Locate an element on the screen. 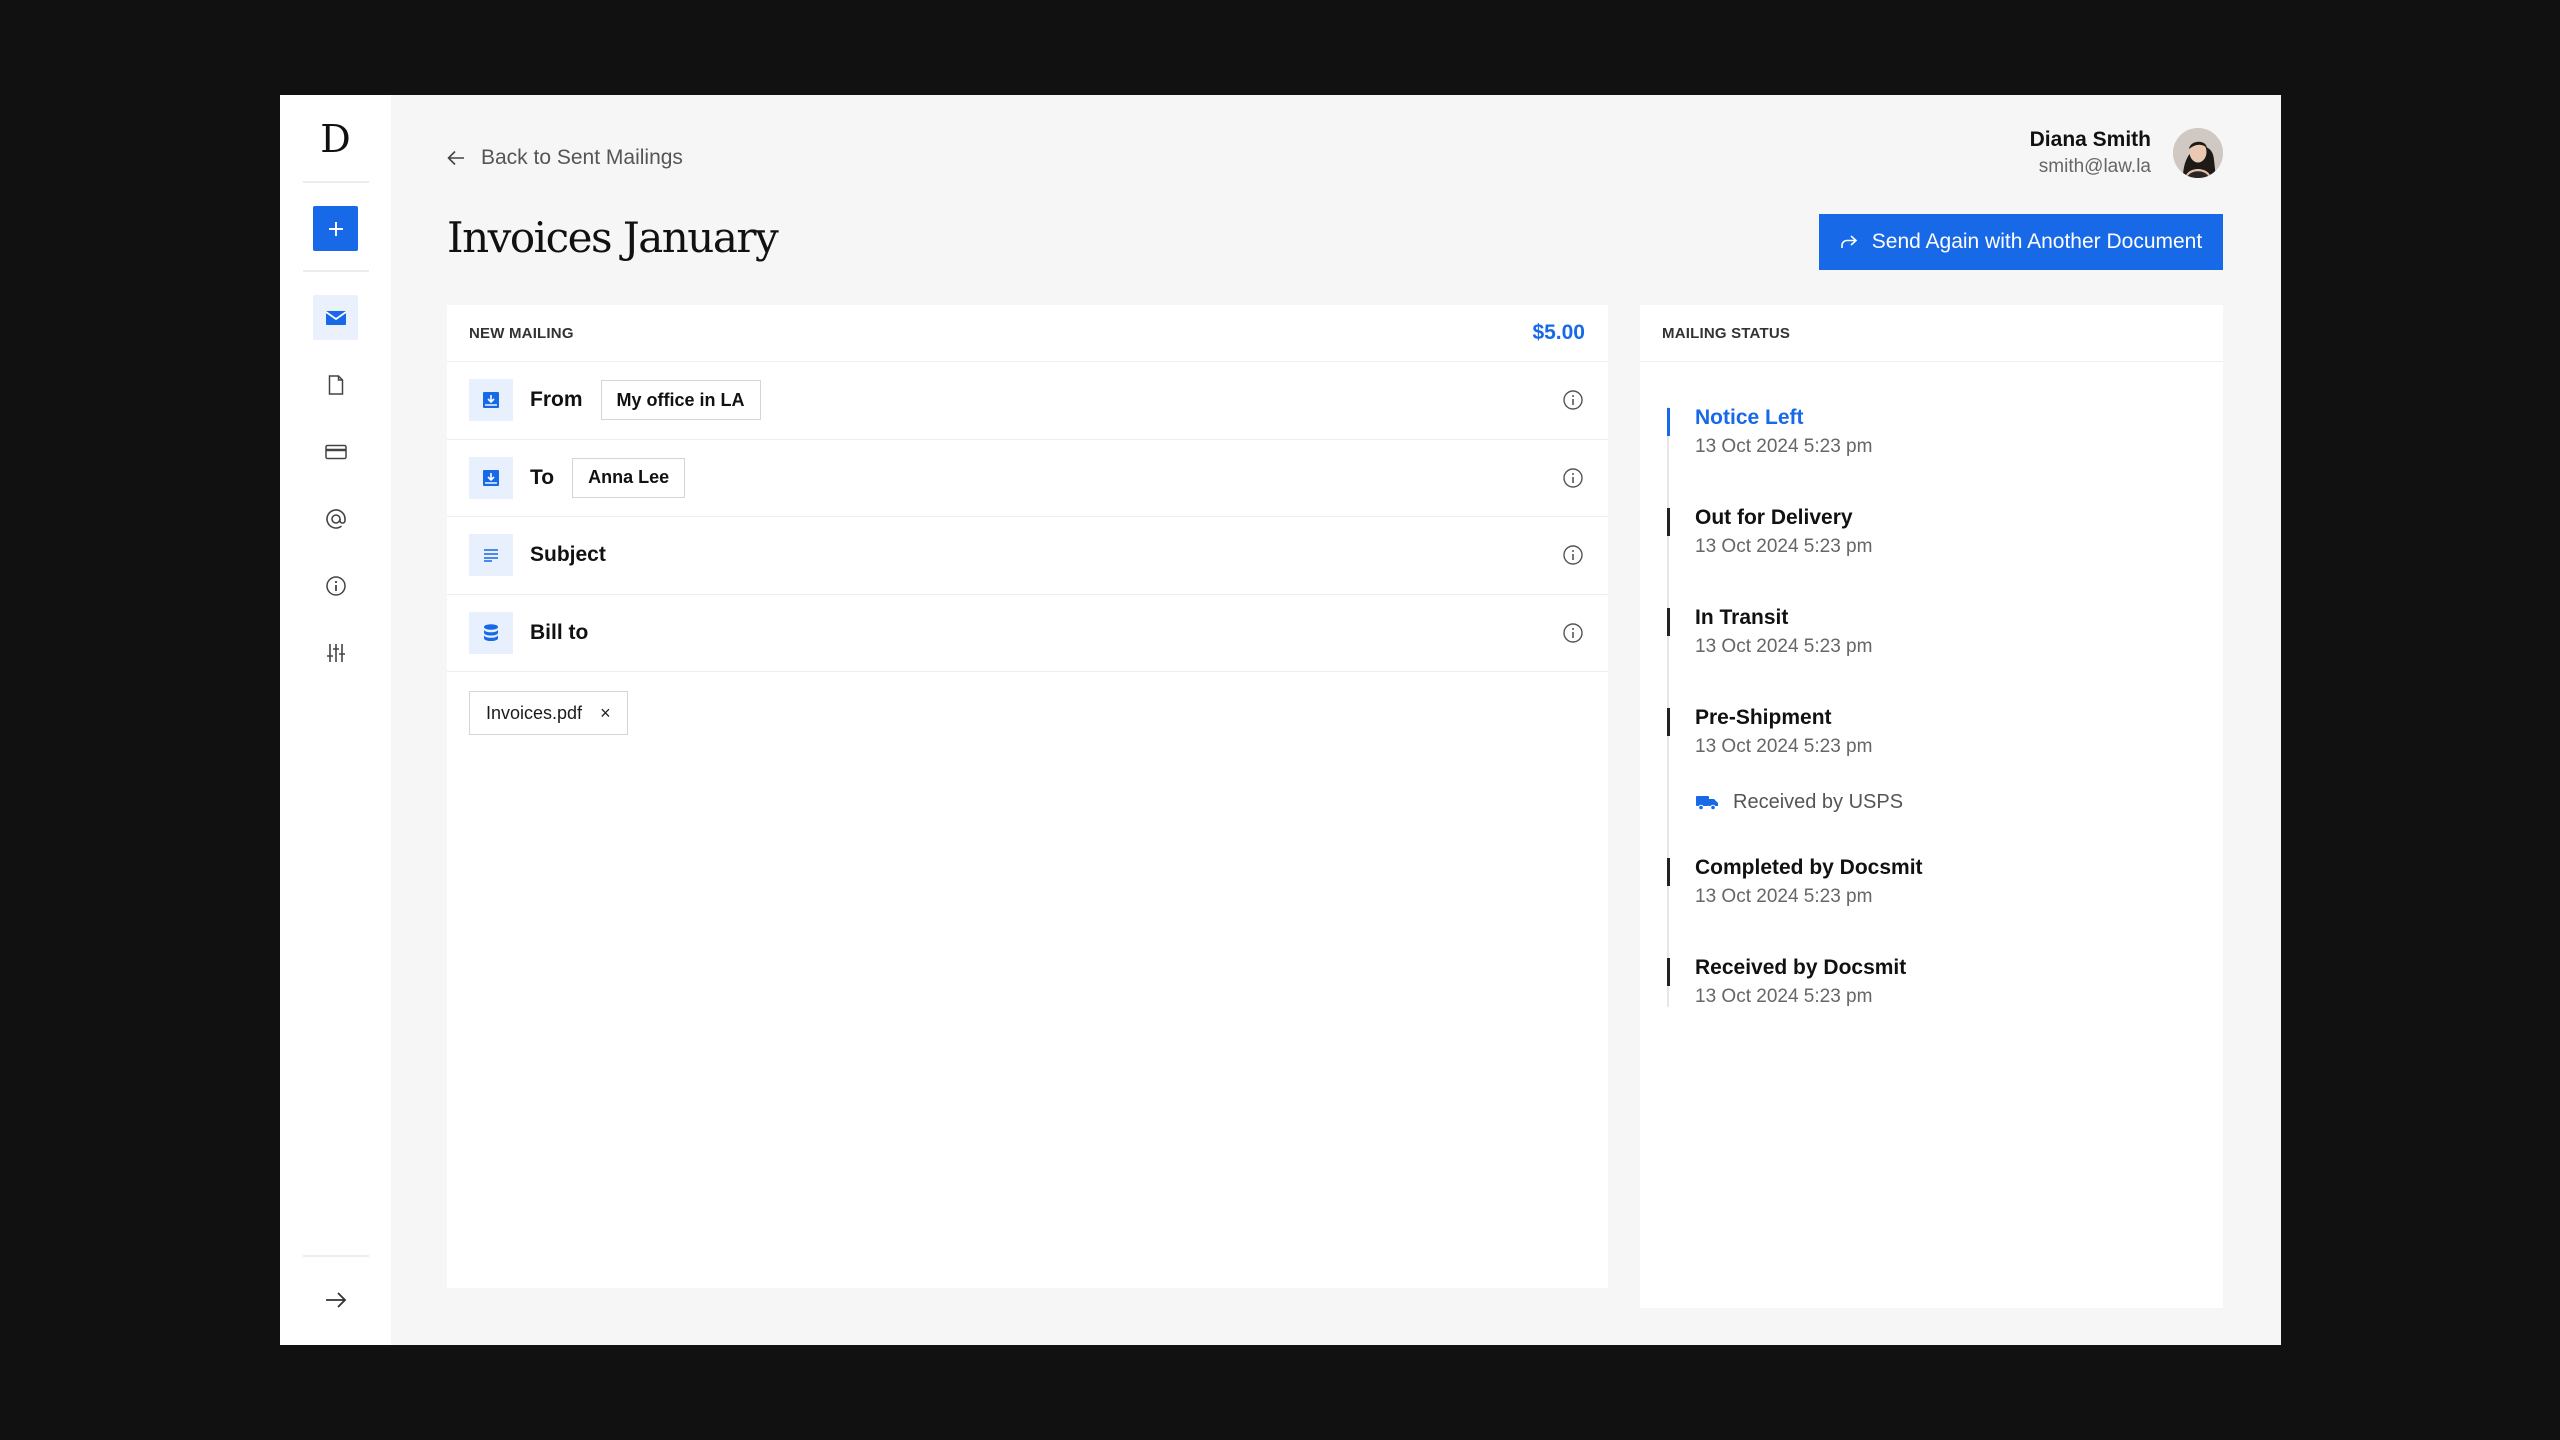  to-value: Anna Lee is located at coordinates (629, 477).